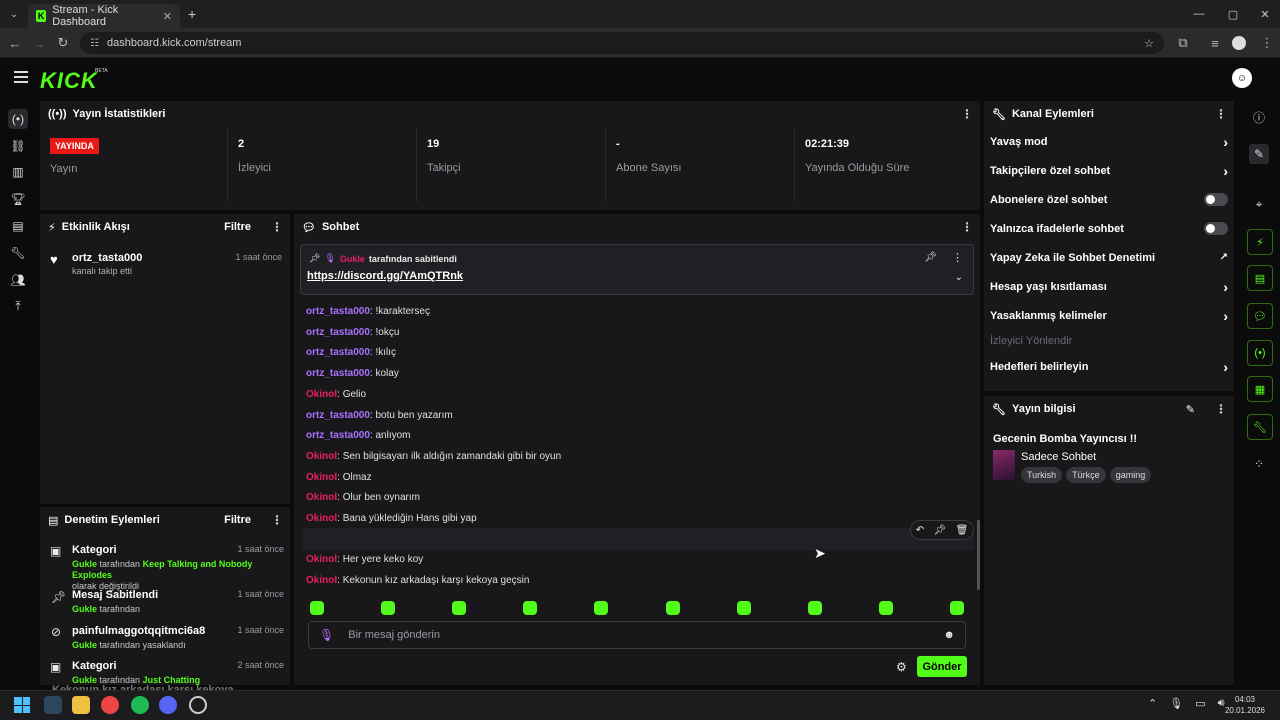  I want to click on stats-more-icon: ⋮, so click(967, 114).